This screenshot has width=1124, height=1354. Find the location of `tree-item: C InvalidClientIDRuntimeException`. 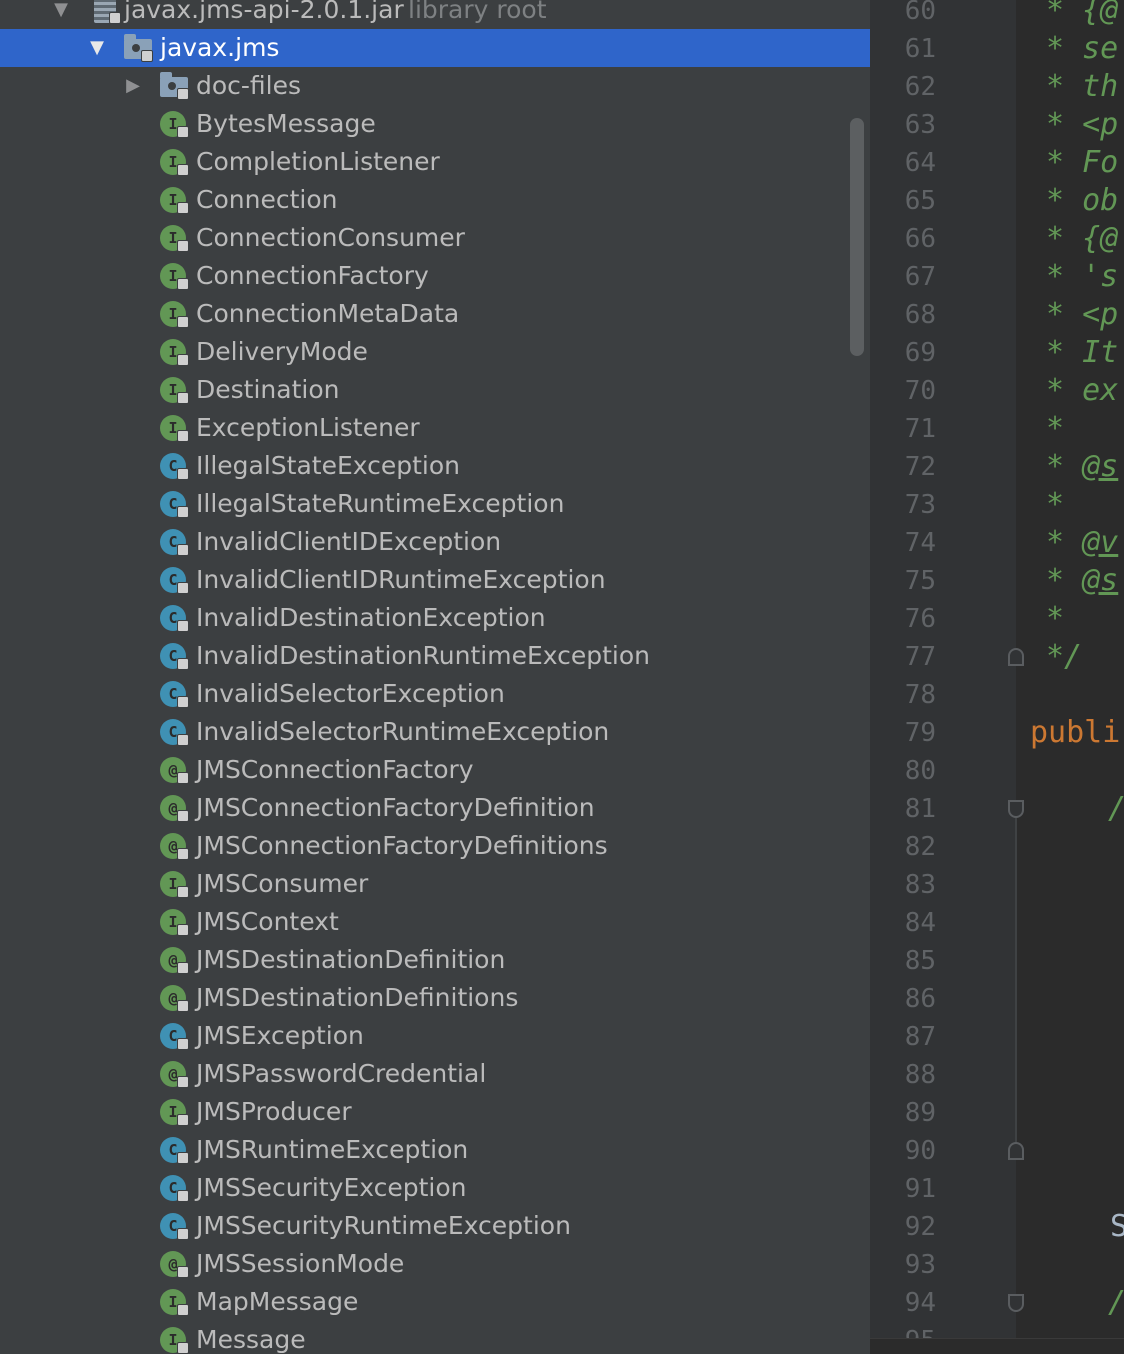

tree-item: C InvalidClientIDRuntimeException is located at coordinates (435, 580).